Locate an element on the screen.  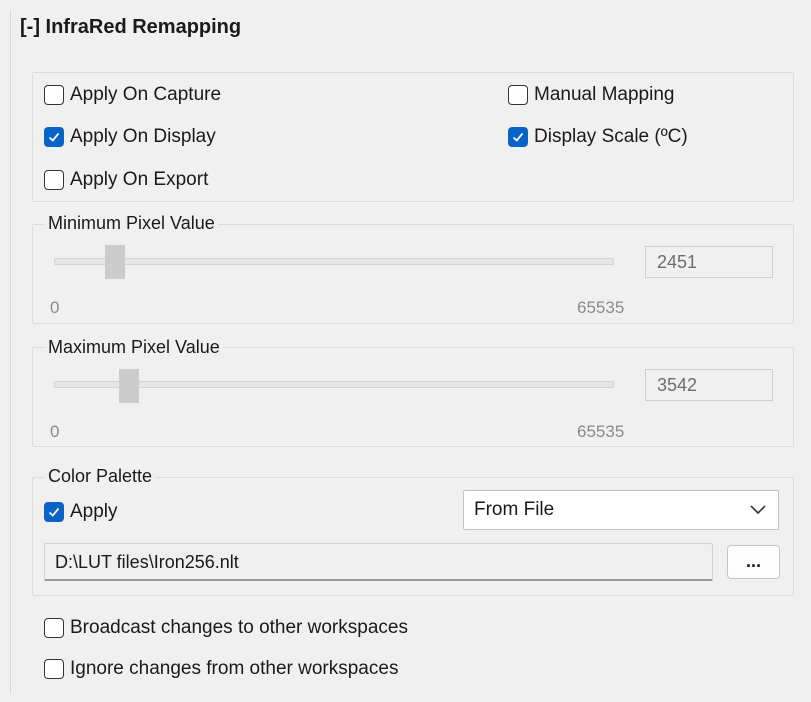
checkbox-label: Broadcast changes to other workspaces is located at coordinates (239, 627).